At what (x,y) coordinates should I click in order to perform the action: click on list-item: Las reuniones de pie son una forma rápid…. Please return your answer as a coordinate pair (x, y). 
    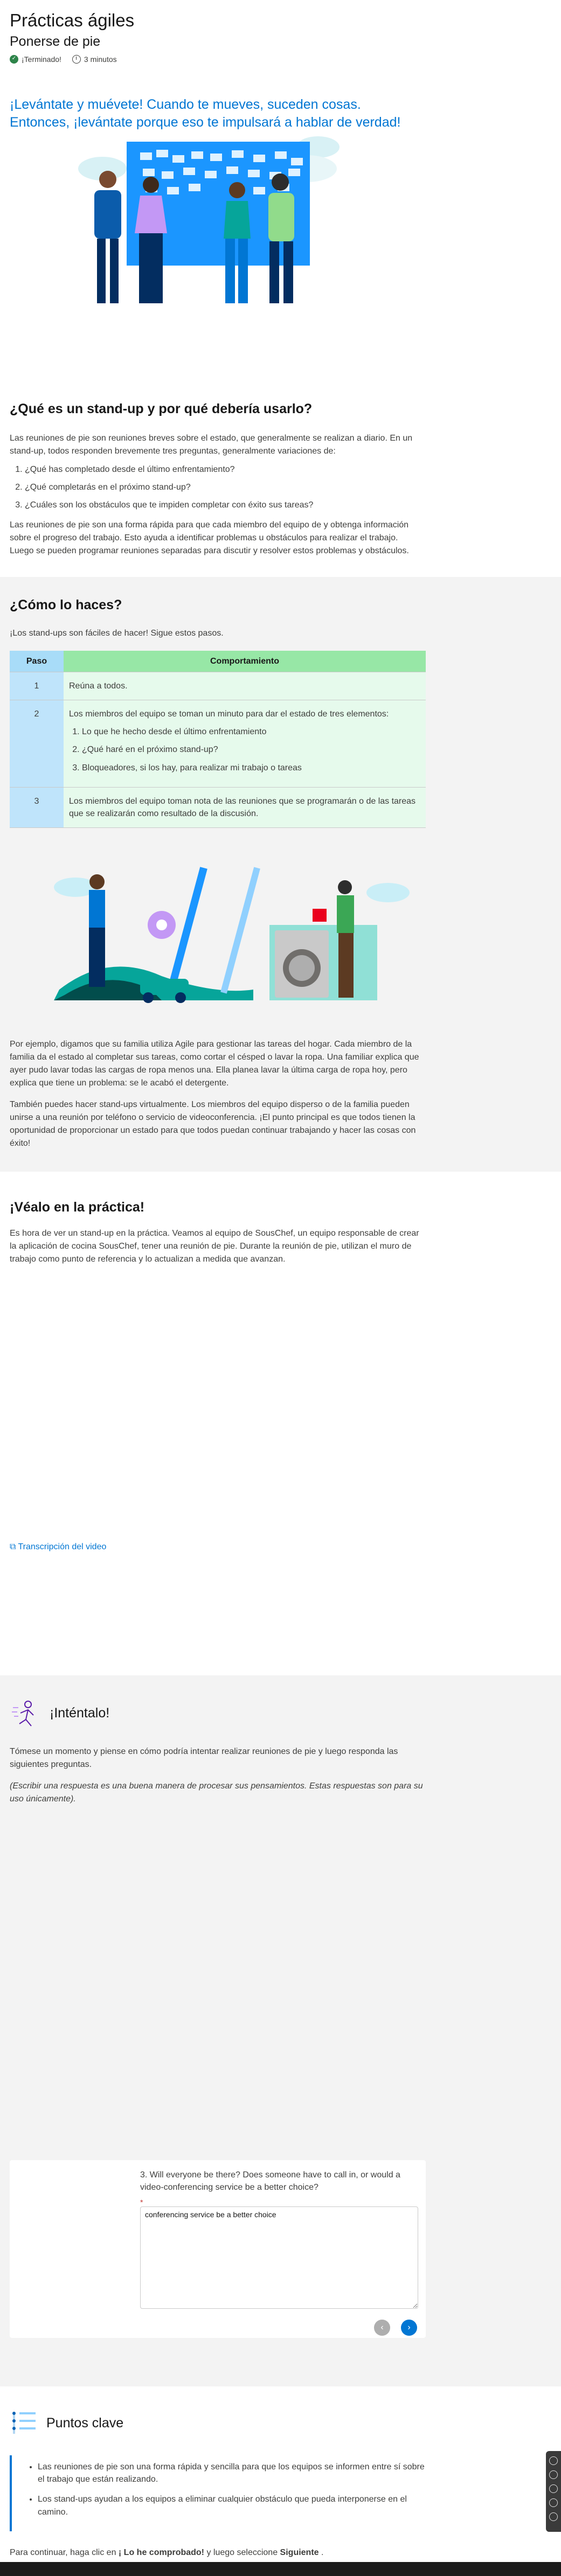
    Looking at the image, I should click on (232, 2474).